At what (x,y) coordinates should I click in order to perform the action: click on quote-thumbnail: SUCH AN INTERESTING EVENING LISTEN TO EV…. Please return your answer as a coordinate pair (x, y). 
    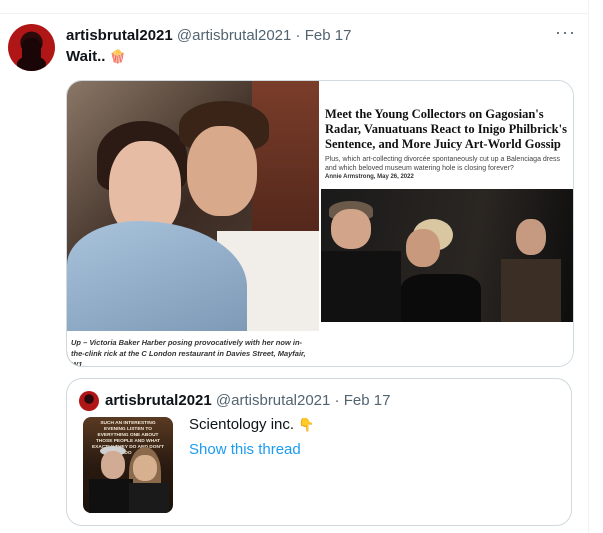
    Looking at the image, I should click on (128, 465).